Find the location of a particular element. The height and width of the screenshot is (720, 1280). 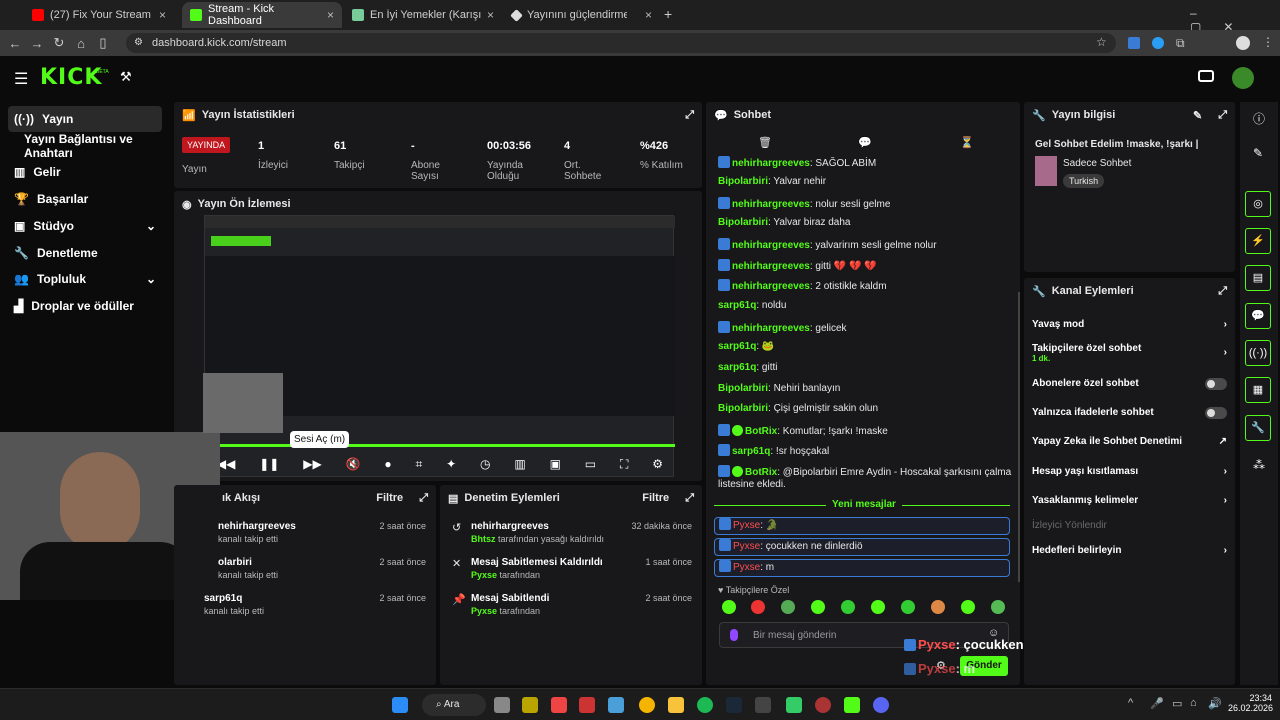

browser-tab: Yayınını güçlendirmek için × is located at coordinates (582, 15).